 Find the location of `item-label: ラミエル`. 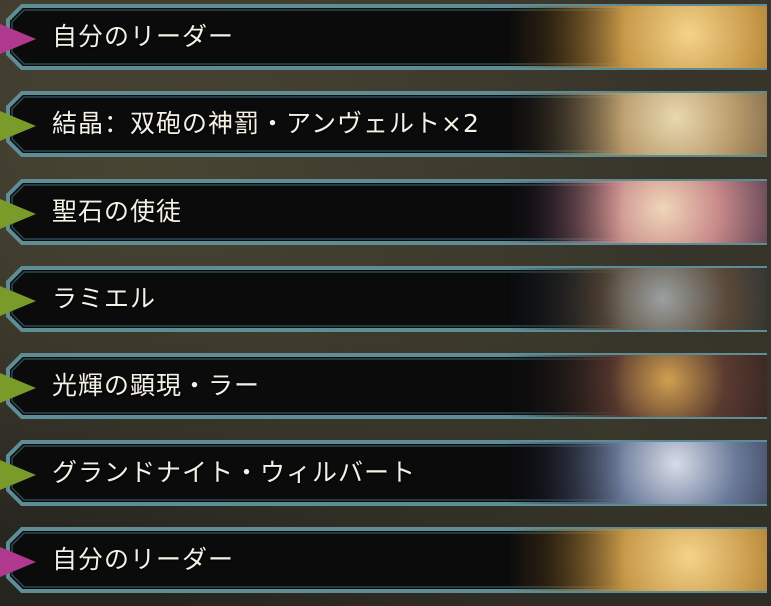

item-label: ラミエル is located at coordinates (104, 298).